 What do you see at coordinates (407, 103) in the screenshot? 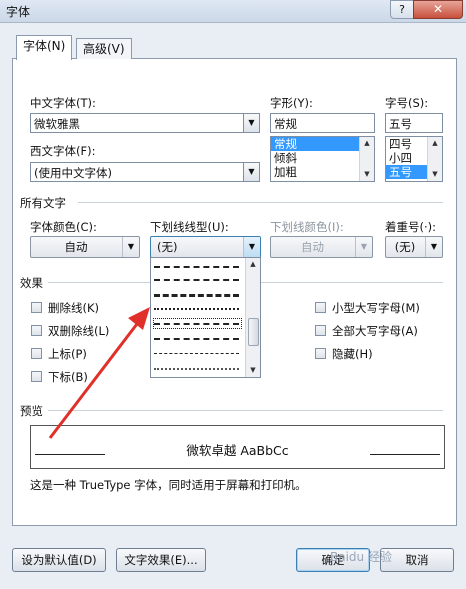
I see `font-size-label: 字号(S):` at bounding box center [407, 103].